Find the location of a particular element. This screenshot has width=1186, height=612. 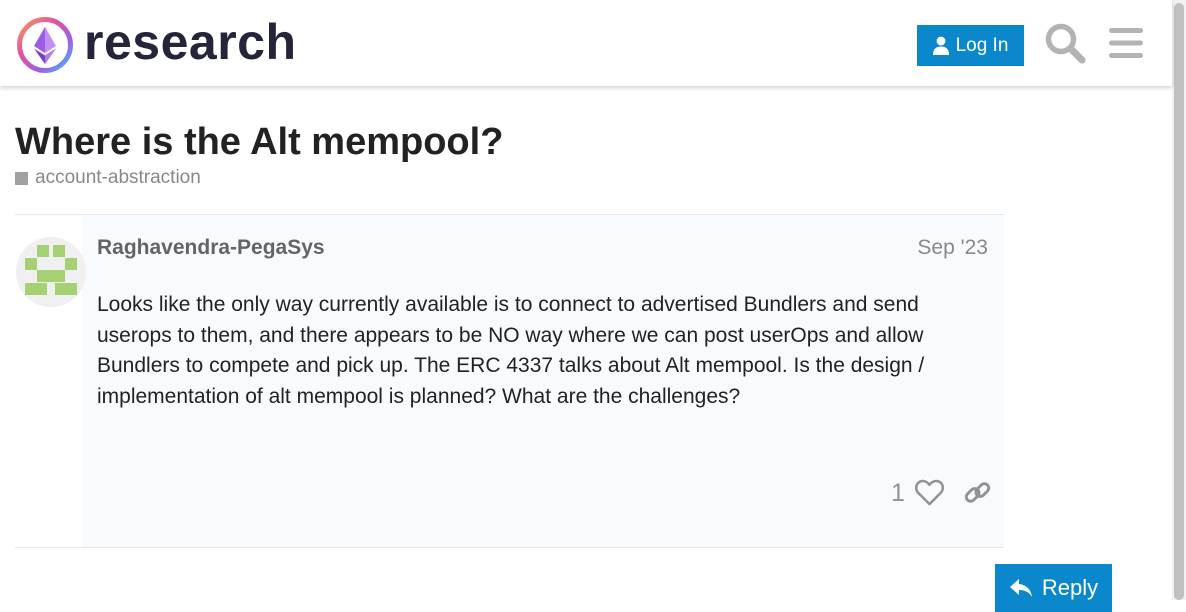

category-label: account-abstraction is located at coordinates (118, 177).